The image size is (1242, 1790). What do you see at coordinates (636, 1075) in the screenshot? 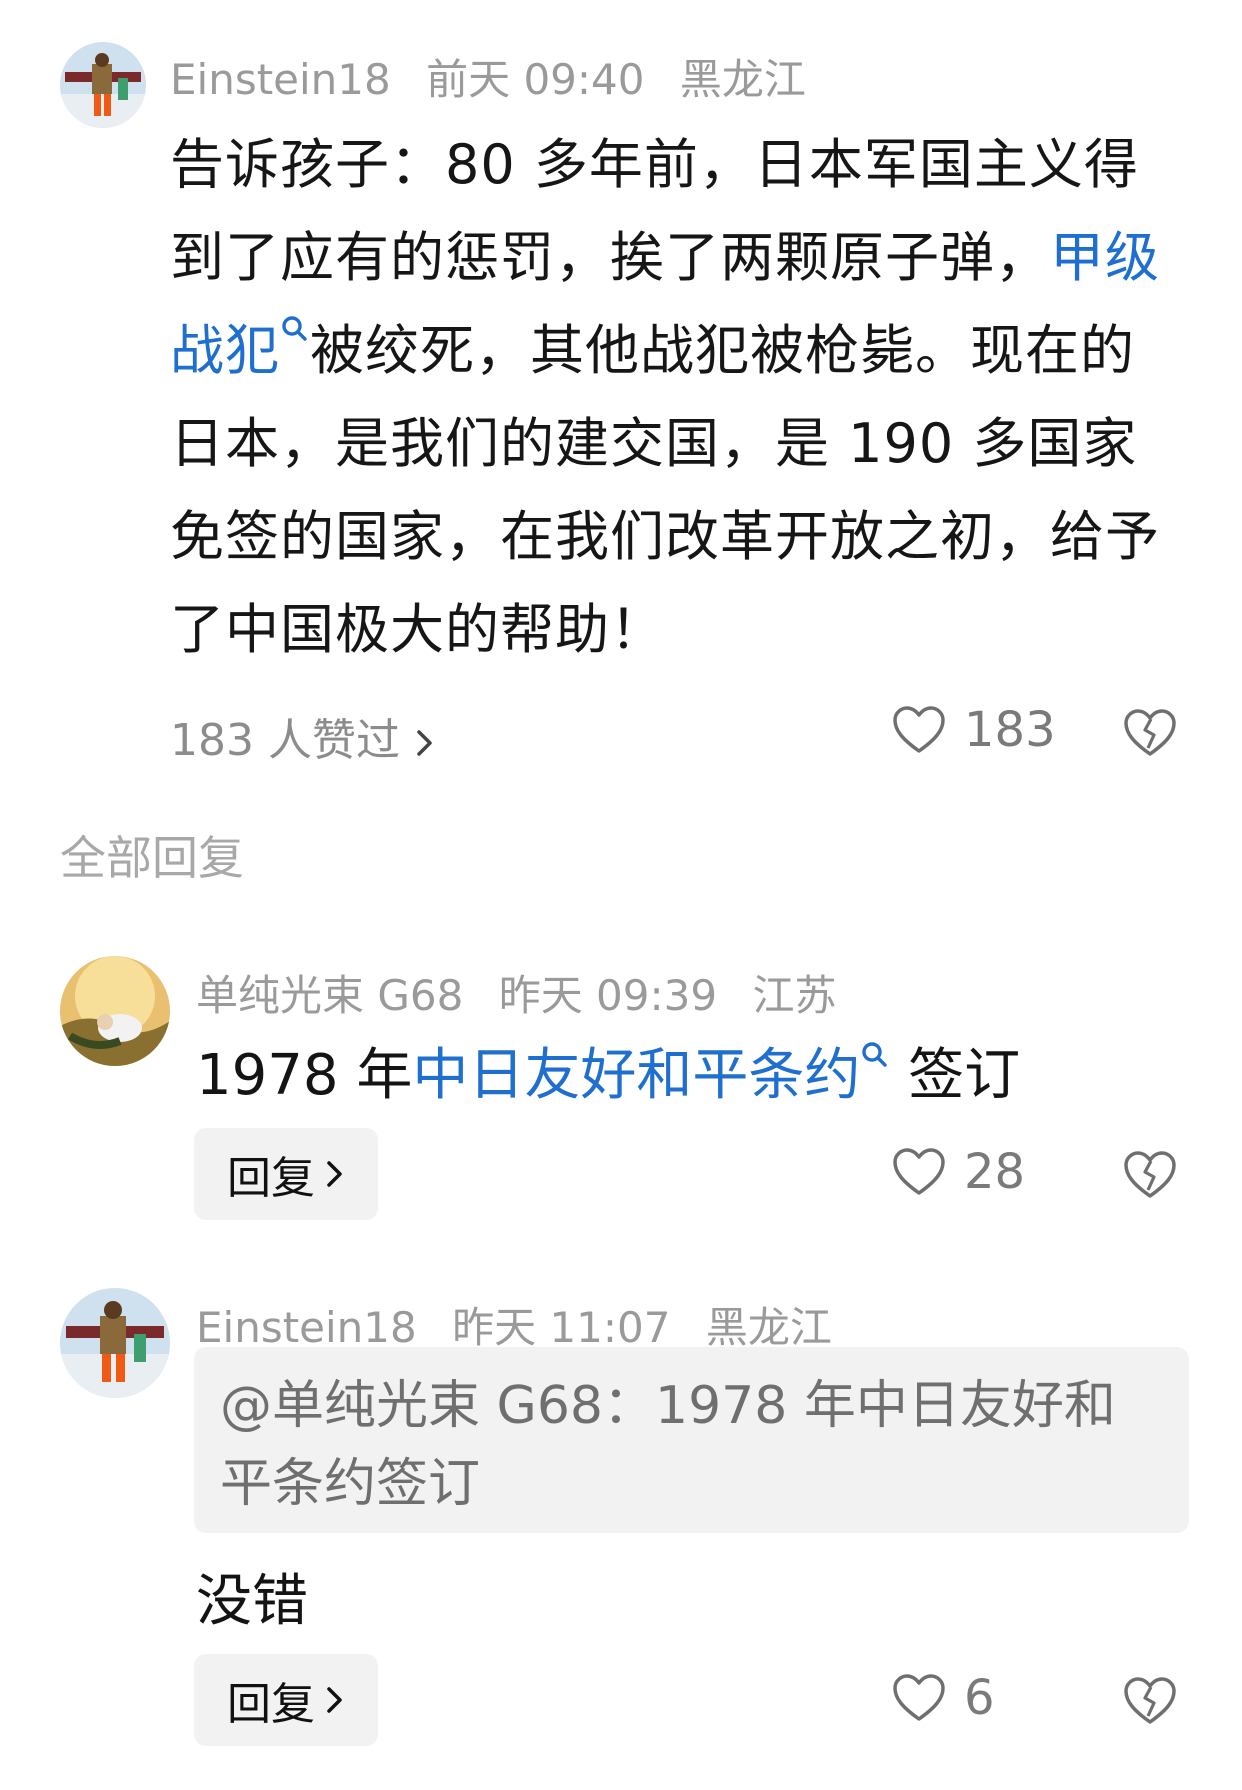
I see `search-link: 中日友好和平条约` at bounding box center [636, 1075].